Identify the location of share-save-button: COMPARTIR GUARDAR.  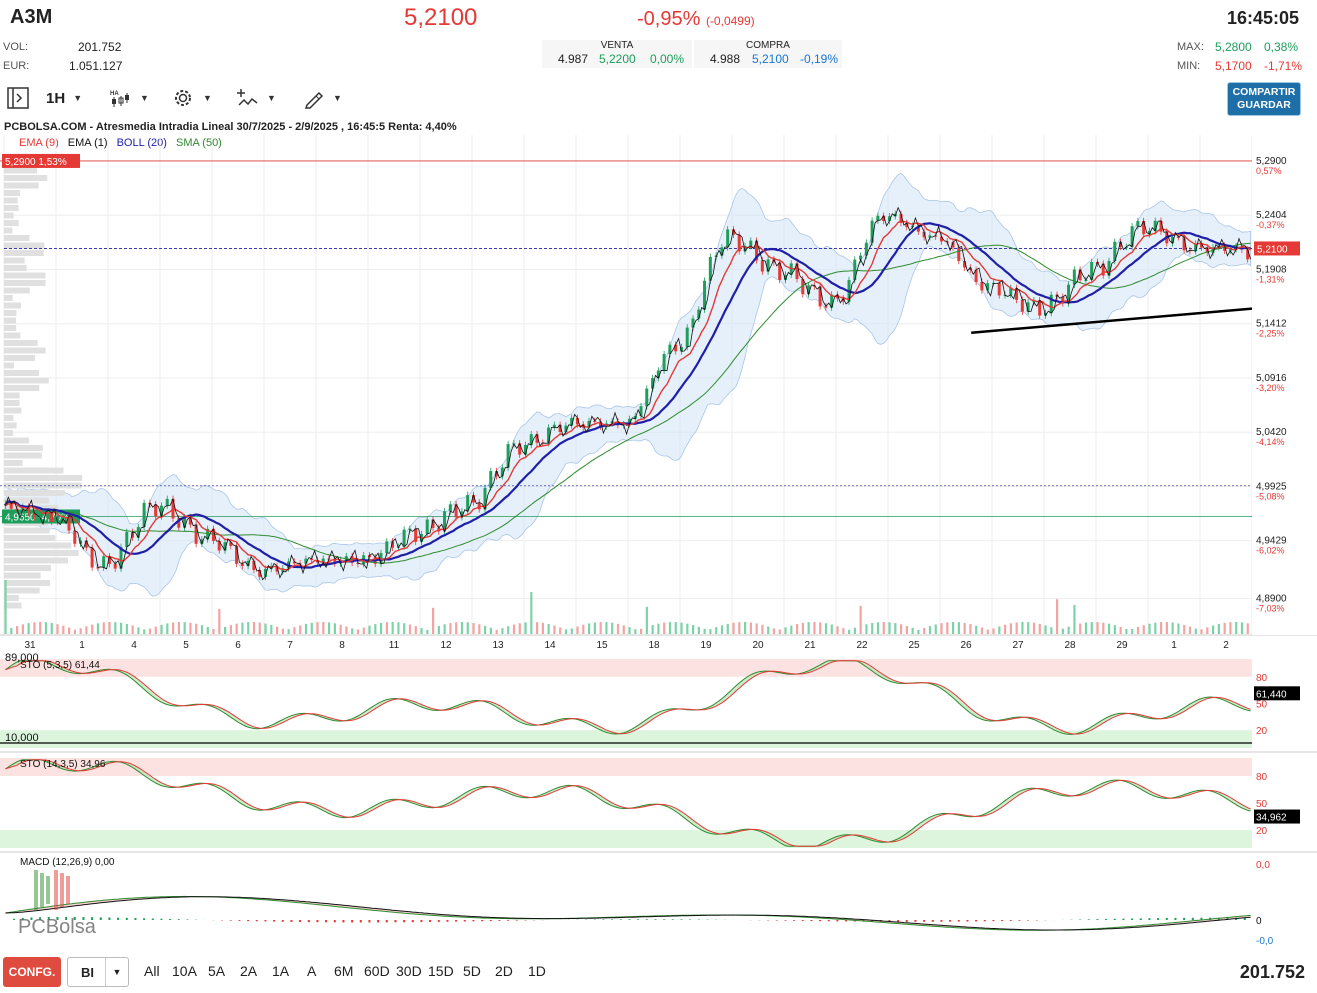
(1264, 99).